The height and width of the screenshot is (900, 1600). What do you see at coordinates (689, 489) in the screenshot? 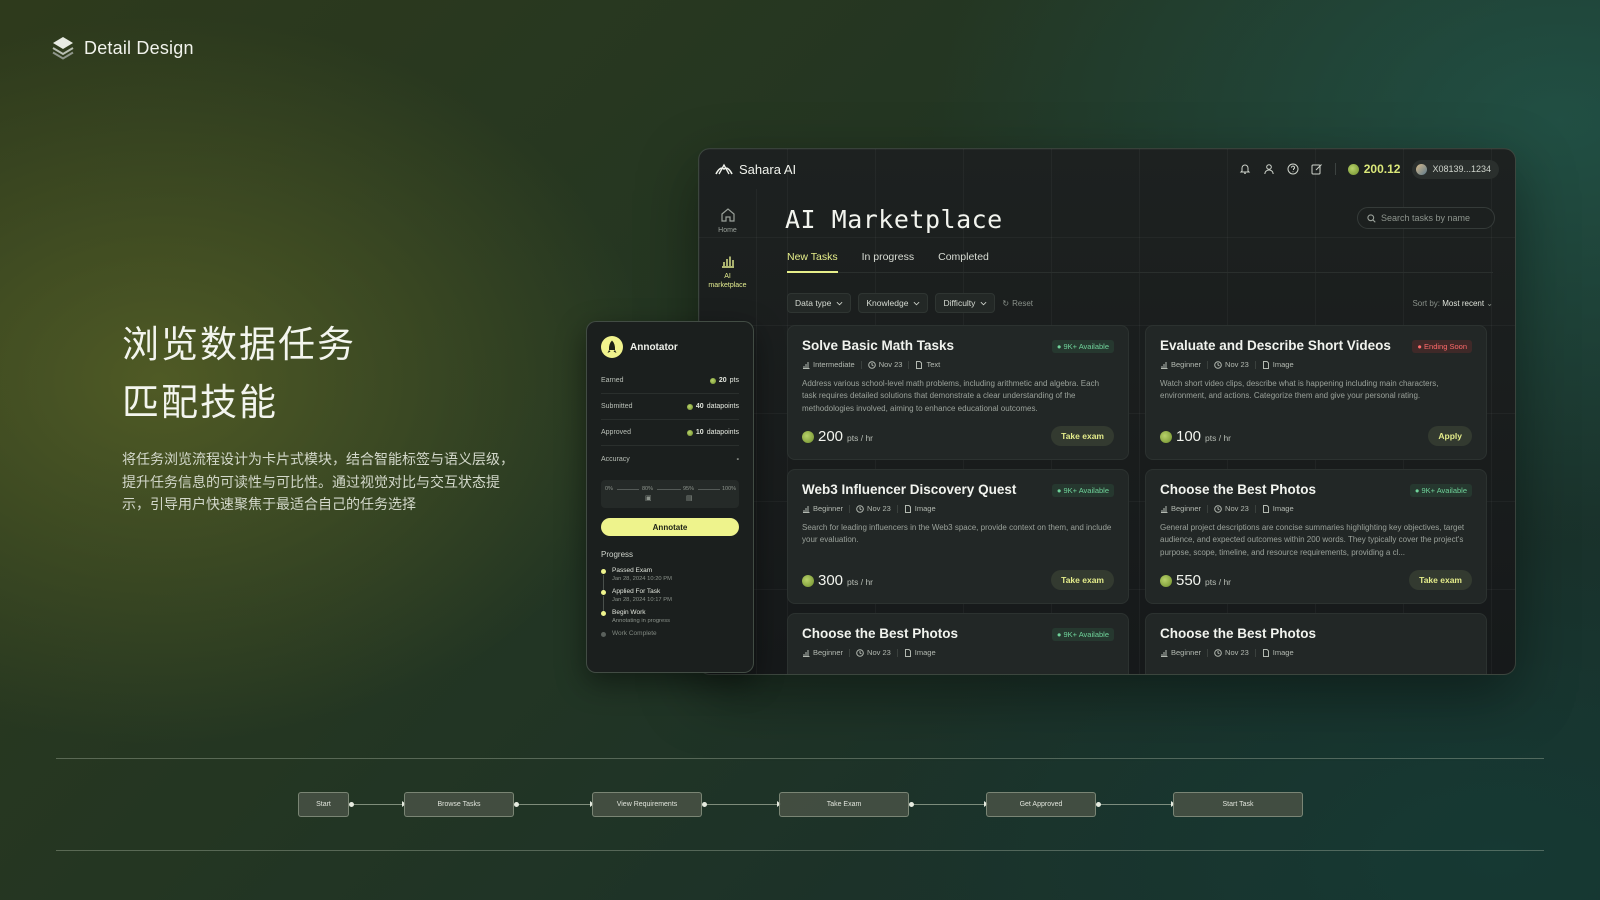
I see `accuracy-tick: 95%` at bounding box center [689, 489].